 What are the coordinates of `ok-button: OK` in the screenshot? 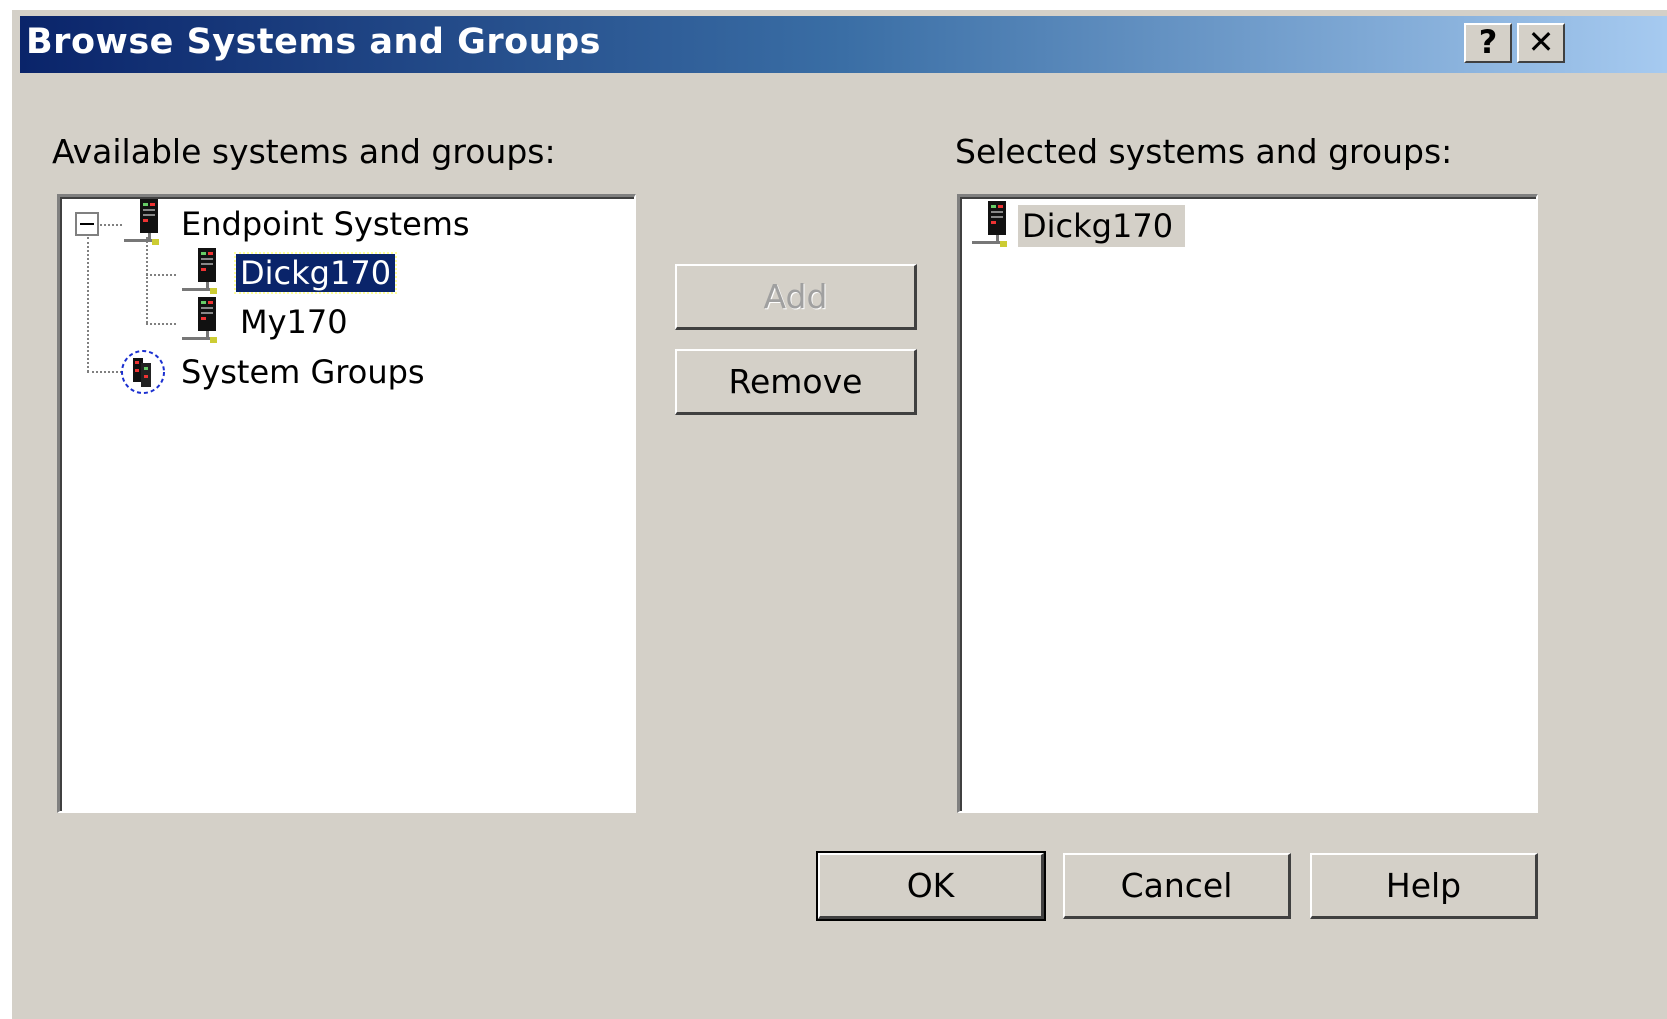 It's located at (931, 886).